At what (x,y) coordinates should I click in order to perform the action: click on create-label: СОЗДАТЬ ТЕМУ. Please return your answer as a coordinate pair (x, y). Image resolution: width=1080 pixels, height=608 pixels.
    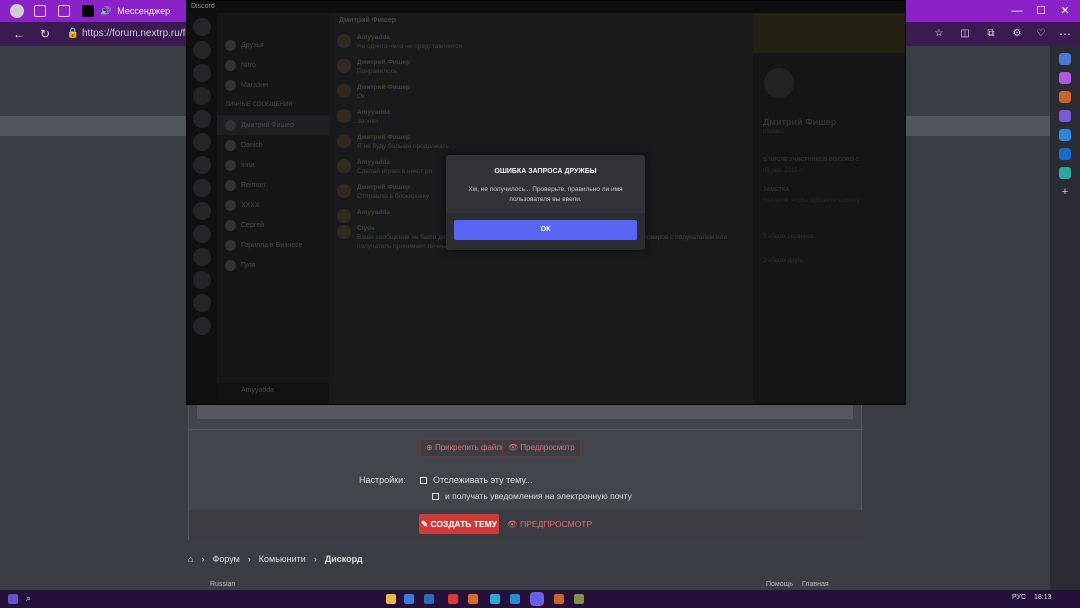
    Looking at the image, I should click on (463, 524).